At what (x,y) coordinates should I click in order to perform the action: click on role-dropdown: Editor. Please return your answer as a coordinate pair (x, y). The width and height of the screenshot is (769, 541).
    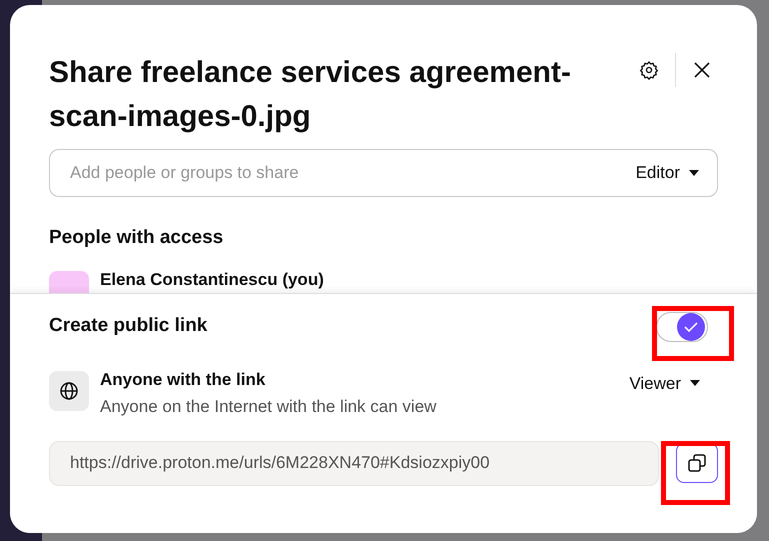
    Looking at the image, I should click on (667, 173).